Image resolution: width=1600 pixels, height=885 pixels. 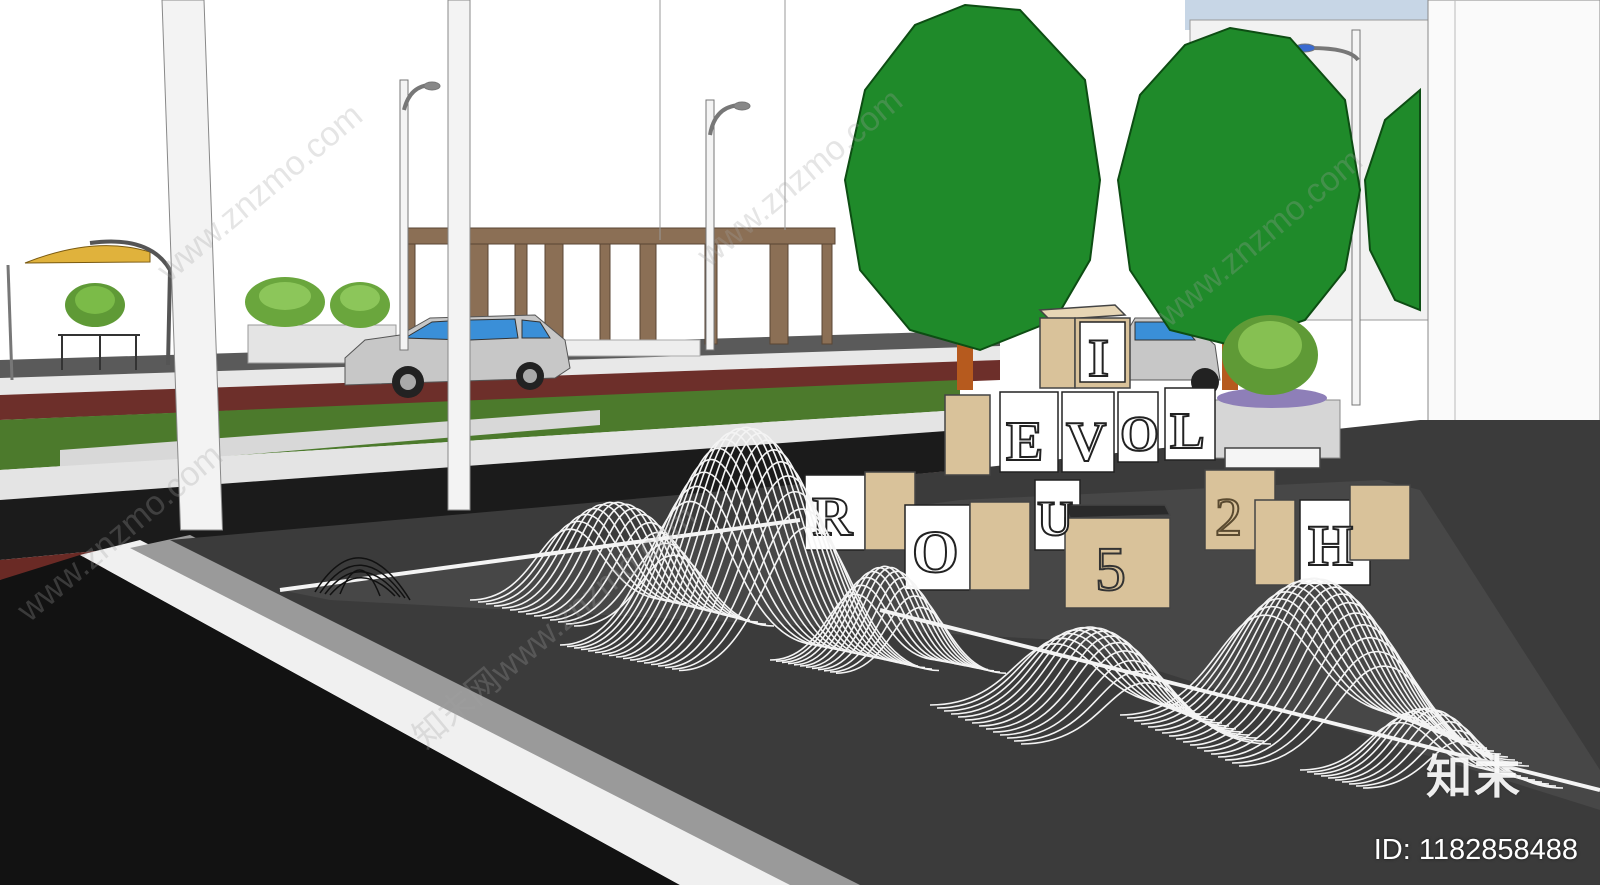 I want to click on block-letter-7: O, so click(x=935, y=552).